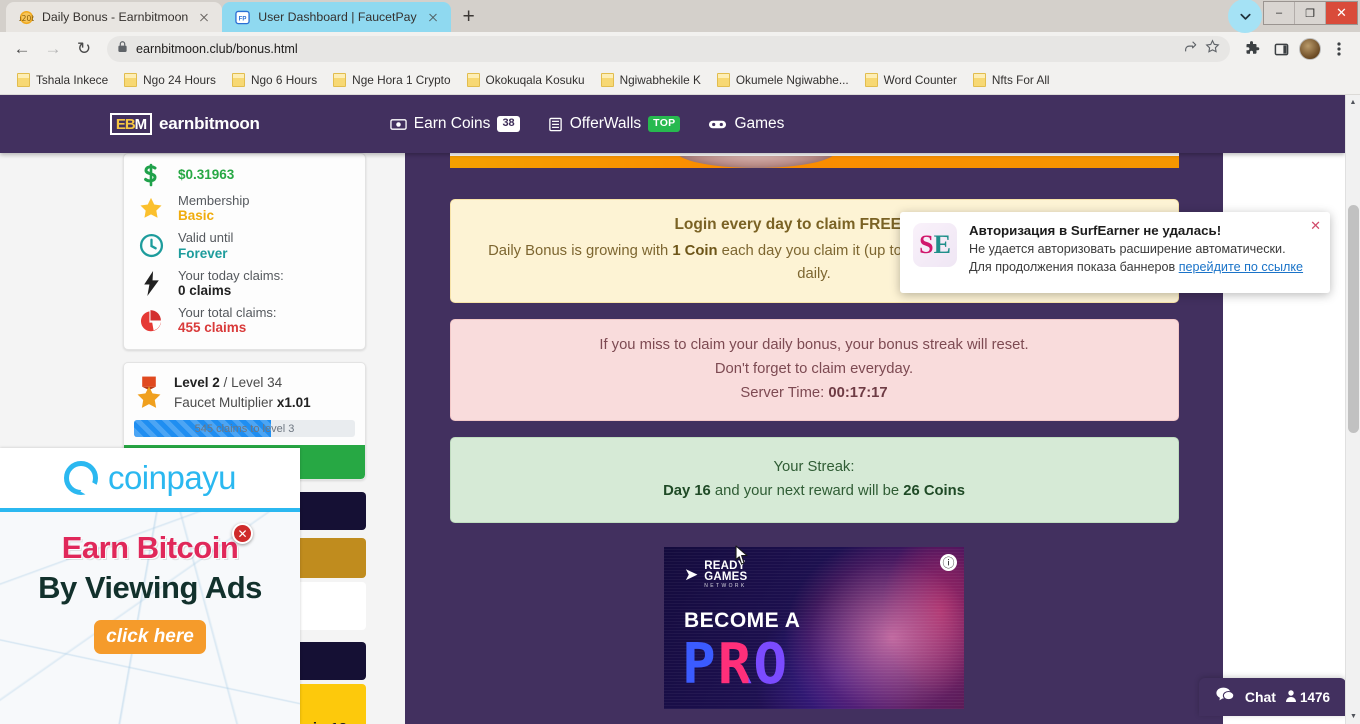 The height and width of the screenshot is (724, 1360). I want to click on coinpayu-headline-1: Earn Bitcoin, so click(150, 547).